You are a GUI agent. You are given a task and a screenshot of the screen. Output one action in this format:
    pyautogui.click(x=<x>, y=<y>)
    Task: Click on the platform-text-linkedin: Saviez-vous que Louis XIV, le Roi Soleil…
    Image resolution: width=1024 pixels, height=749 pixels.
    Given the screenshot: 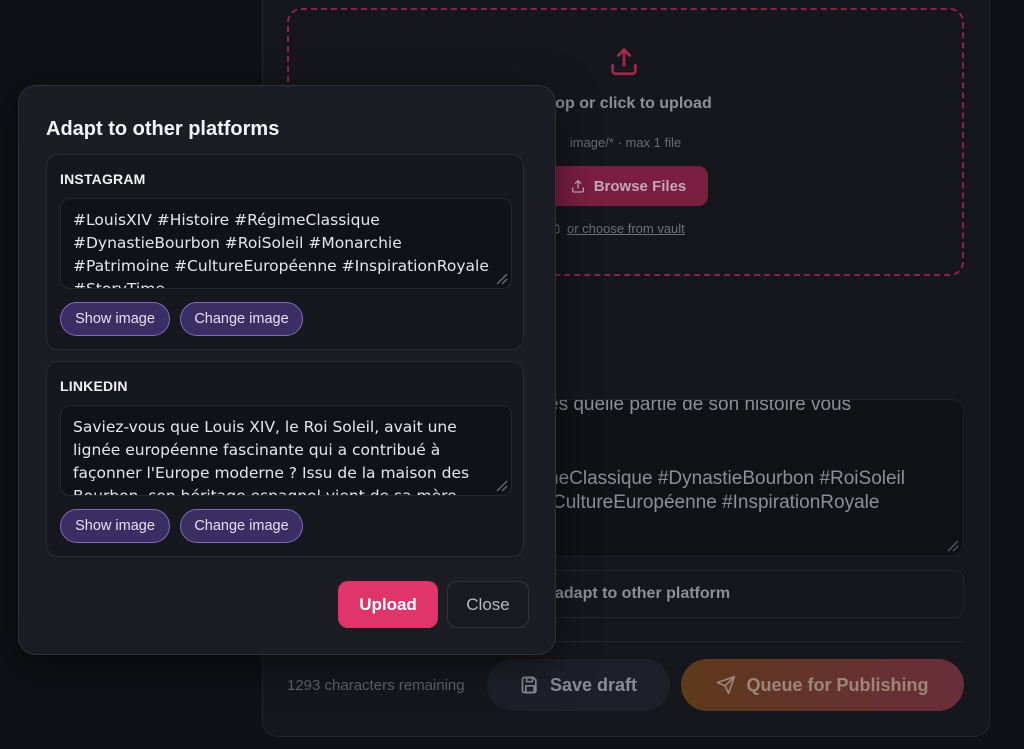 What is the action you would take?
    pyautogui.click(x=286, y=450)
    